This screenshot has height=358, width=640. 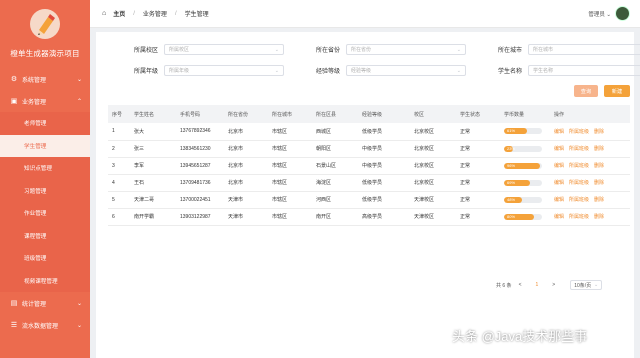 What do you see at coordinates (155, 13) in the screenshot?
I see `breadcrumb-business: 业务管理` at bounding box center [155, 13].